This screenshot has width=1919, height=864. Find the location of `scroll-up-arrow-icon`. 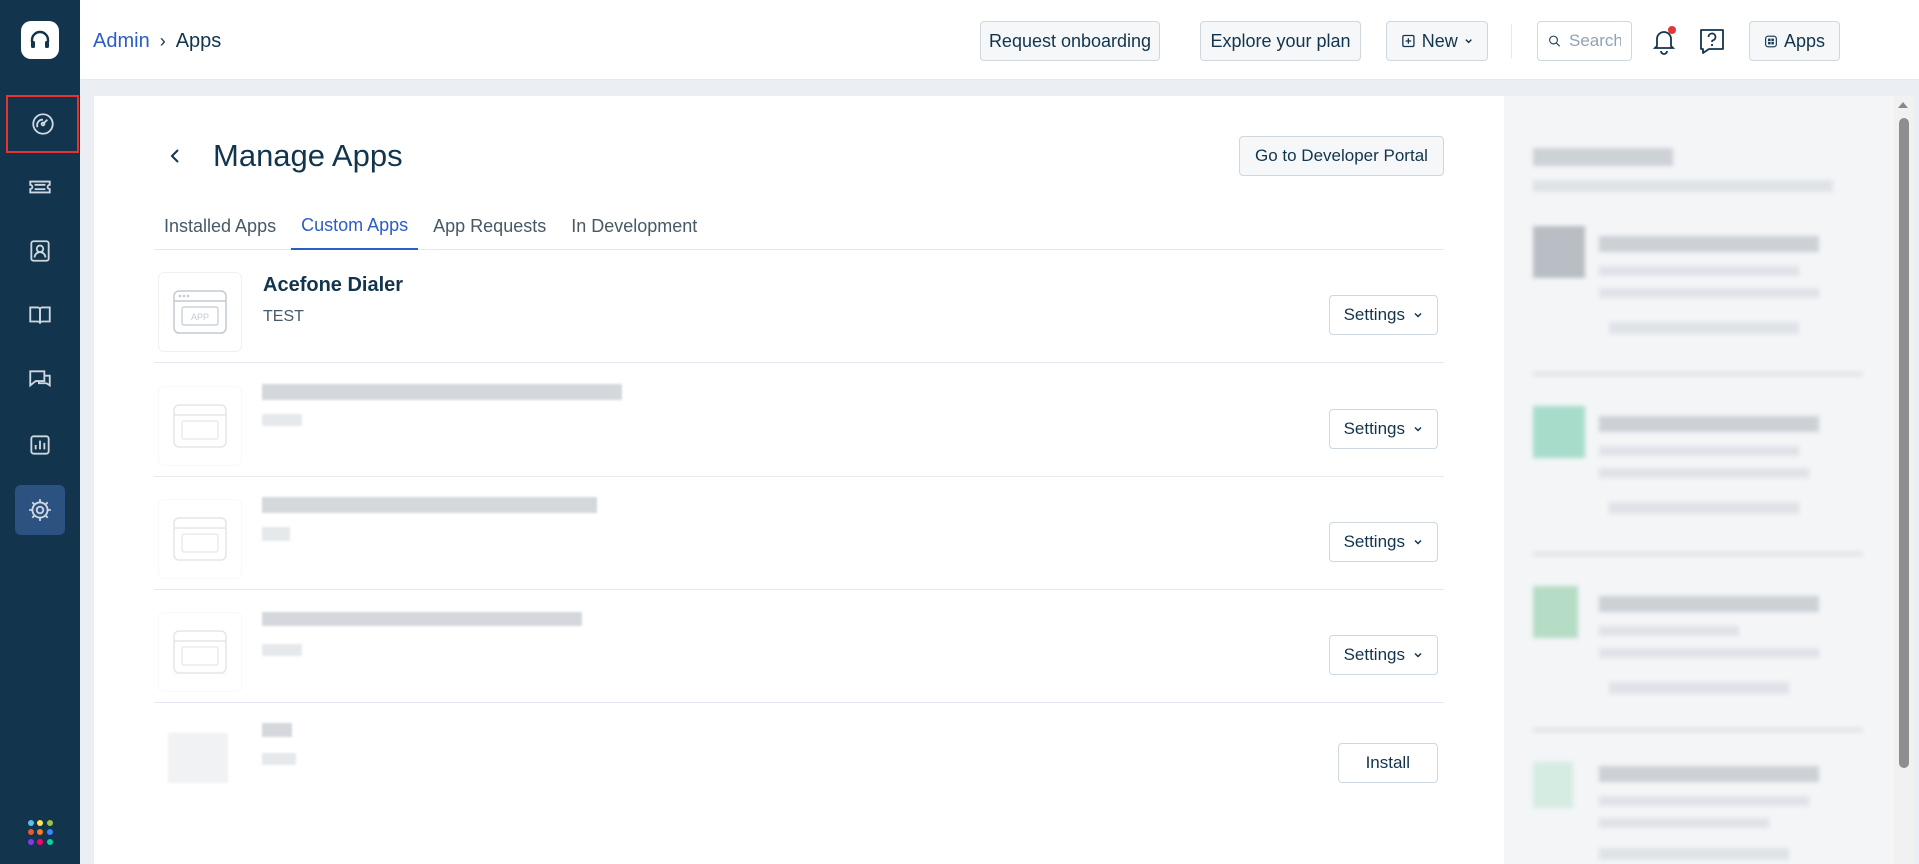

scroll-up-arrow-icon is located at coordinates (1903, 105).